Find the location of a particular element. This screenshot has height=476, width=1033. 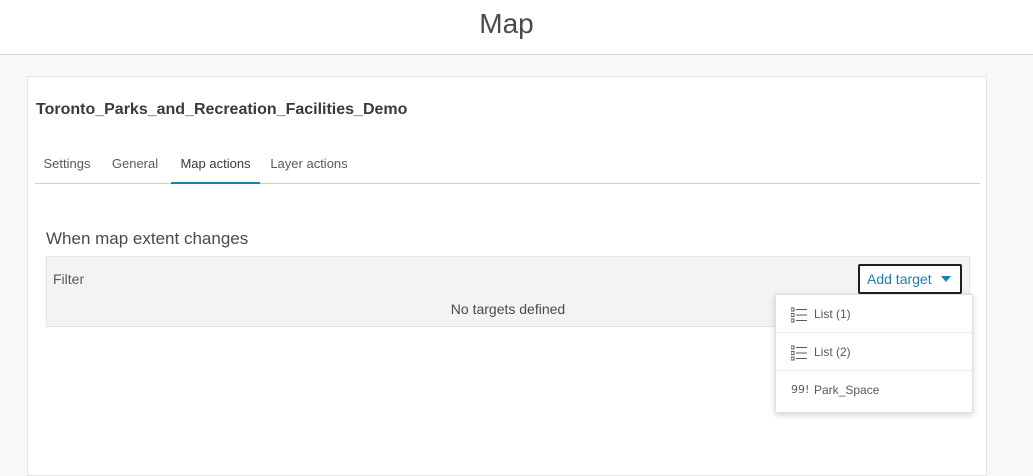

dropdown-item-list-1: List (1) is located at coordinates (874, 314).